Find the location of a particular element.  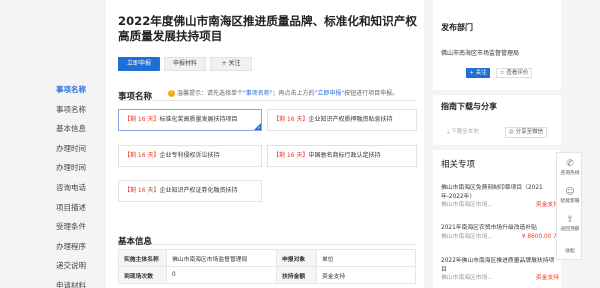

nav-item-basic-info: 基本信息 is located at coordinates (79, 129).